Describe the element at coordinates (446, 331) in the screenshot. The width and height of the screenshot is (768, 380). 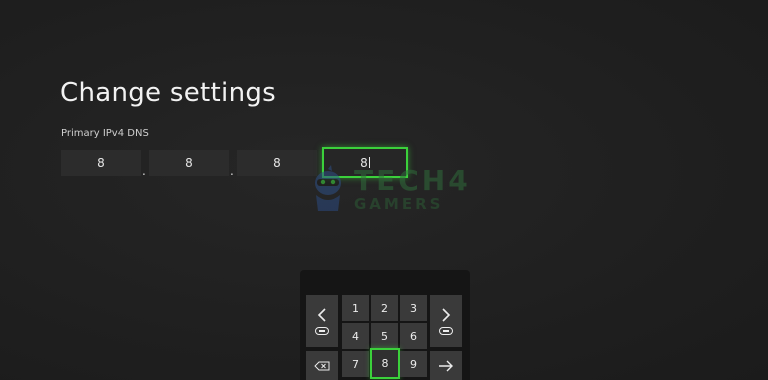
I see `rb-bumper-icon` at that location.